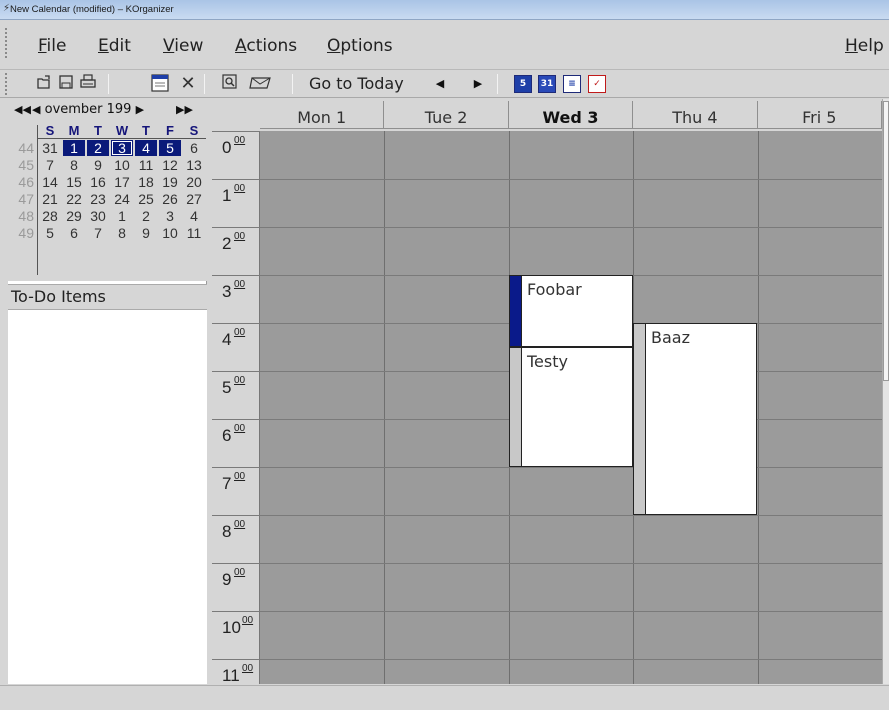 Image resolution: width=889 pixels, height=710 pixels. What do you see at coordinates (597, 84) in the screenshot?
I see `todo-view-button: ✓` at bounding box center [597, 84].